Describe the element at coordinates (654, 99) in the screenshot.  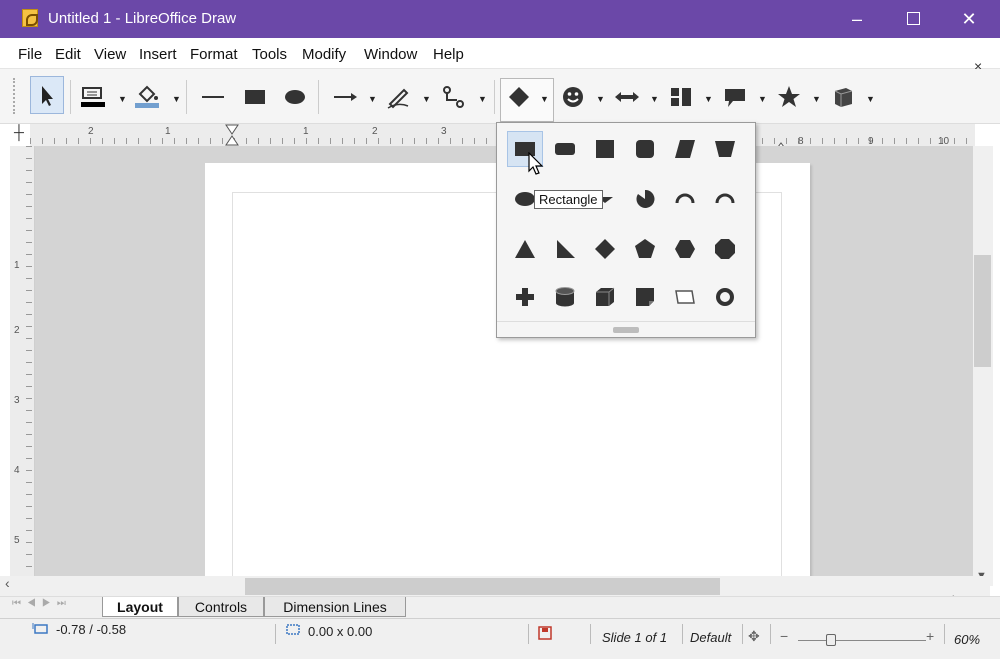
I see `block-arrows-dropdown: ▼` at that location.